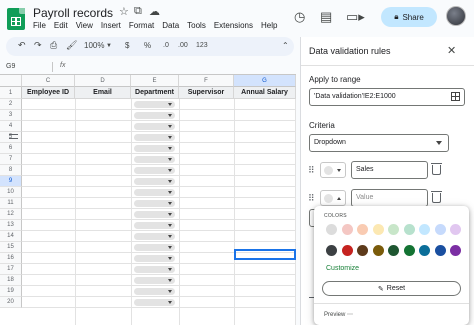  What do you see at coordinates (202, 45) in the screenshot?
I see `number-format-button: 123` at bounding box center [202, 45].